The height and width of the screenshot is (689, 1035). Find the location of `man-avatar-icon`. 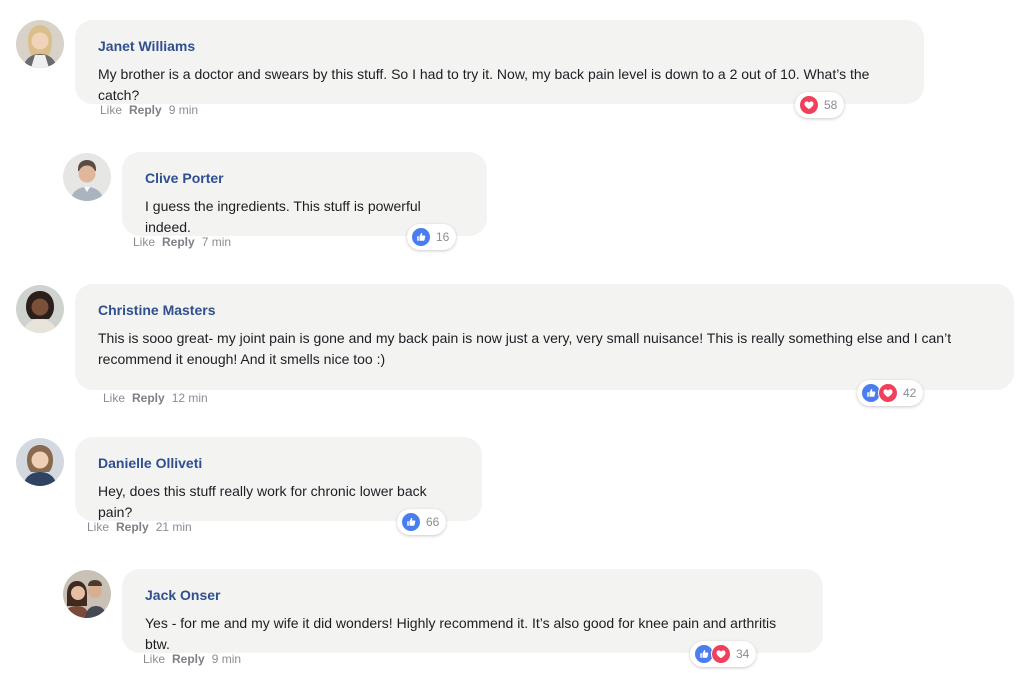

man-avatar-icon is located at coordinates (87, 177).